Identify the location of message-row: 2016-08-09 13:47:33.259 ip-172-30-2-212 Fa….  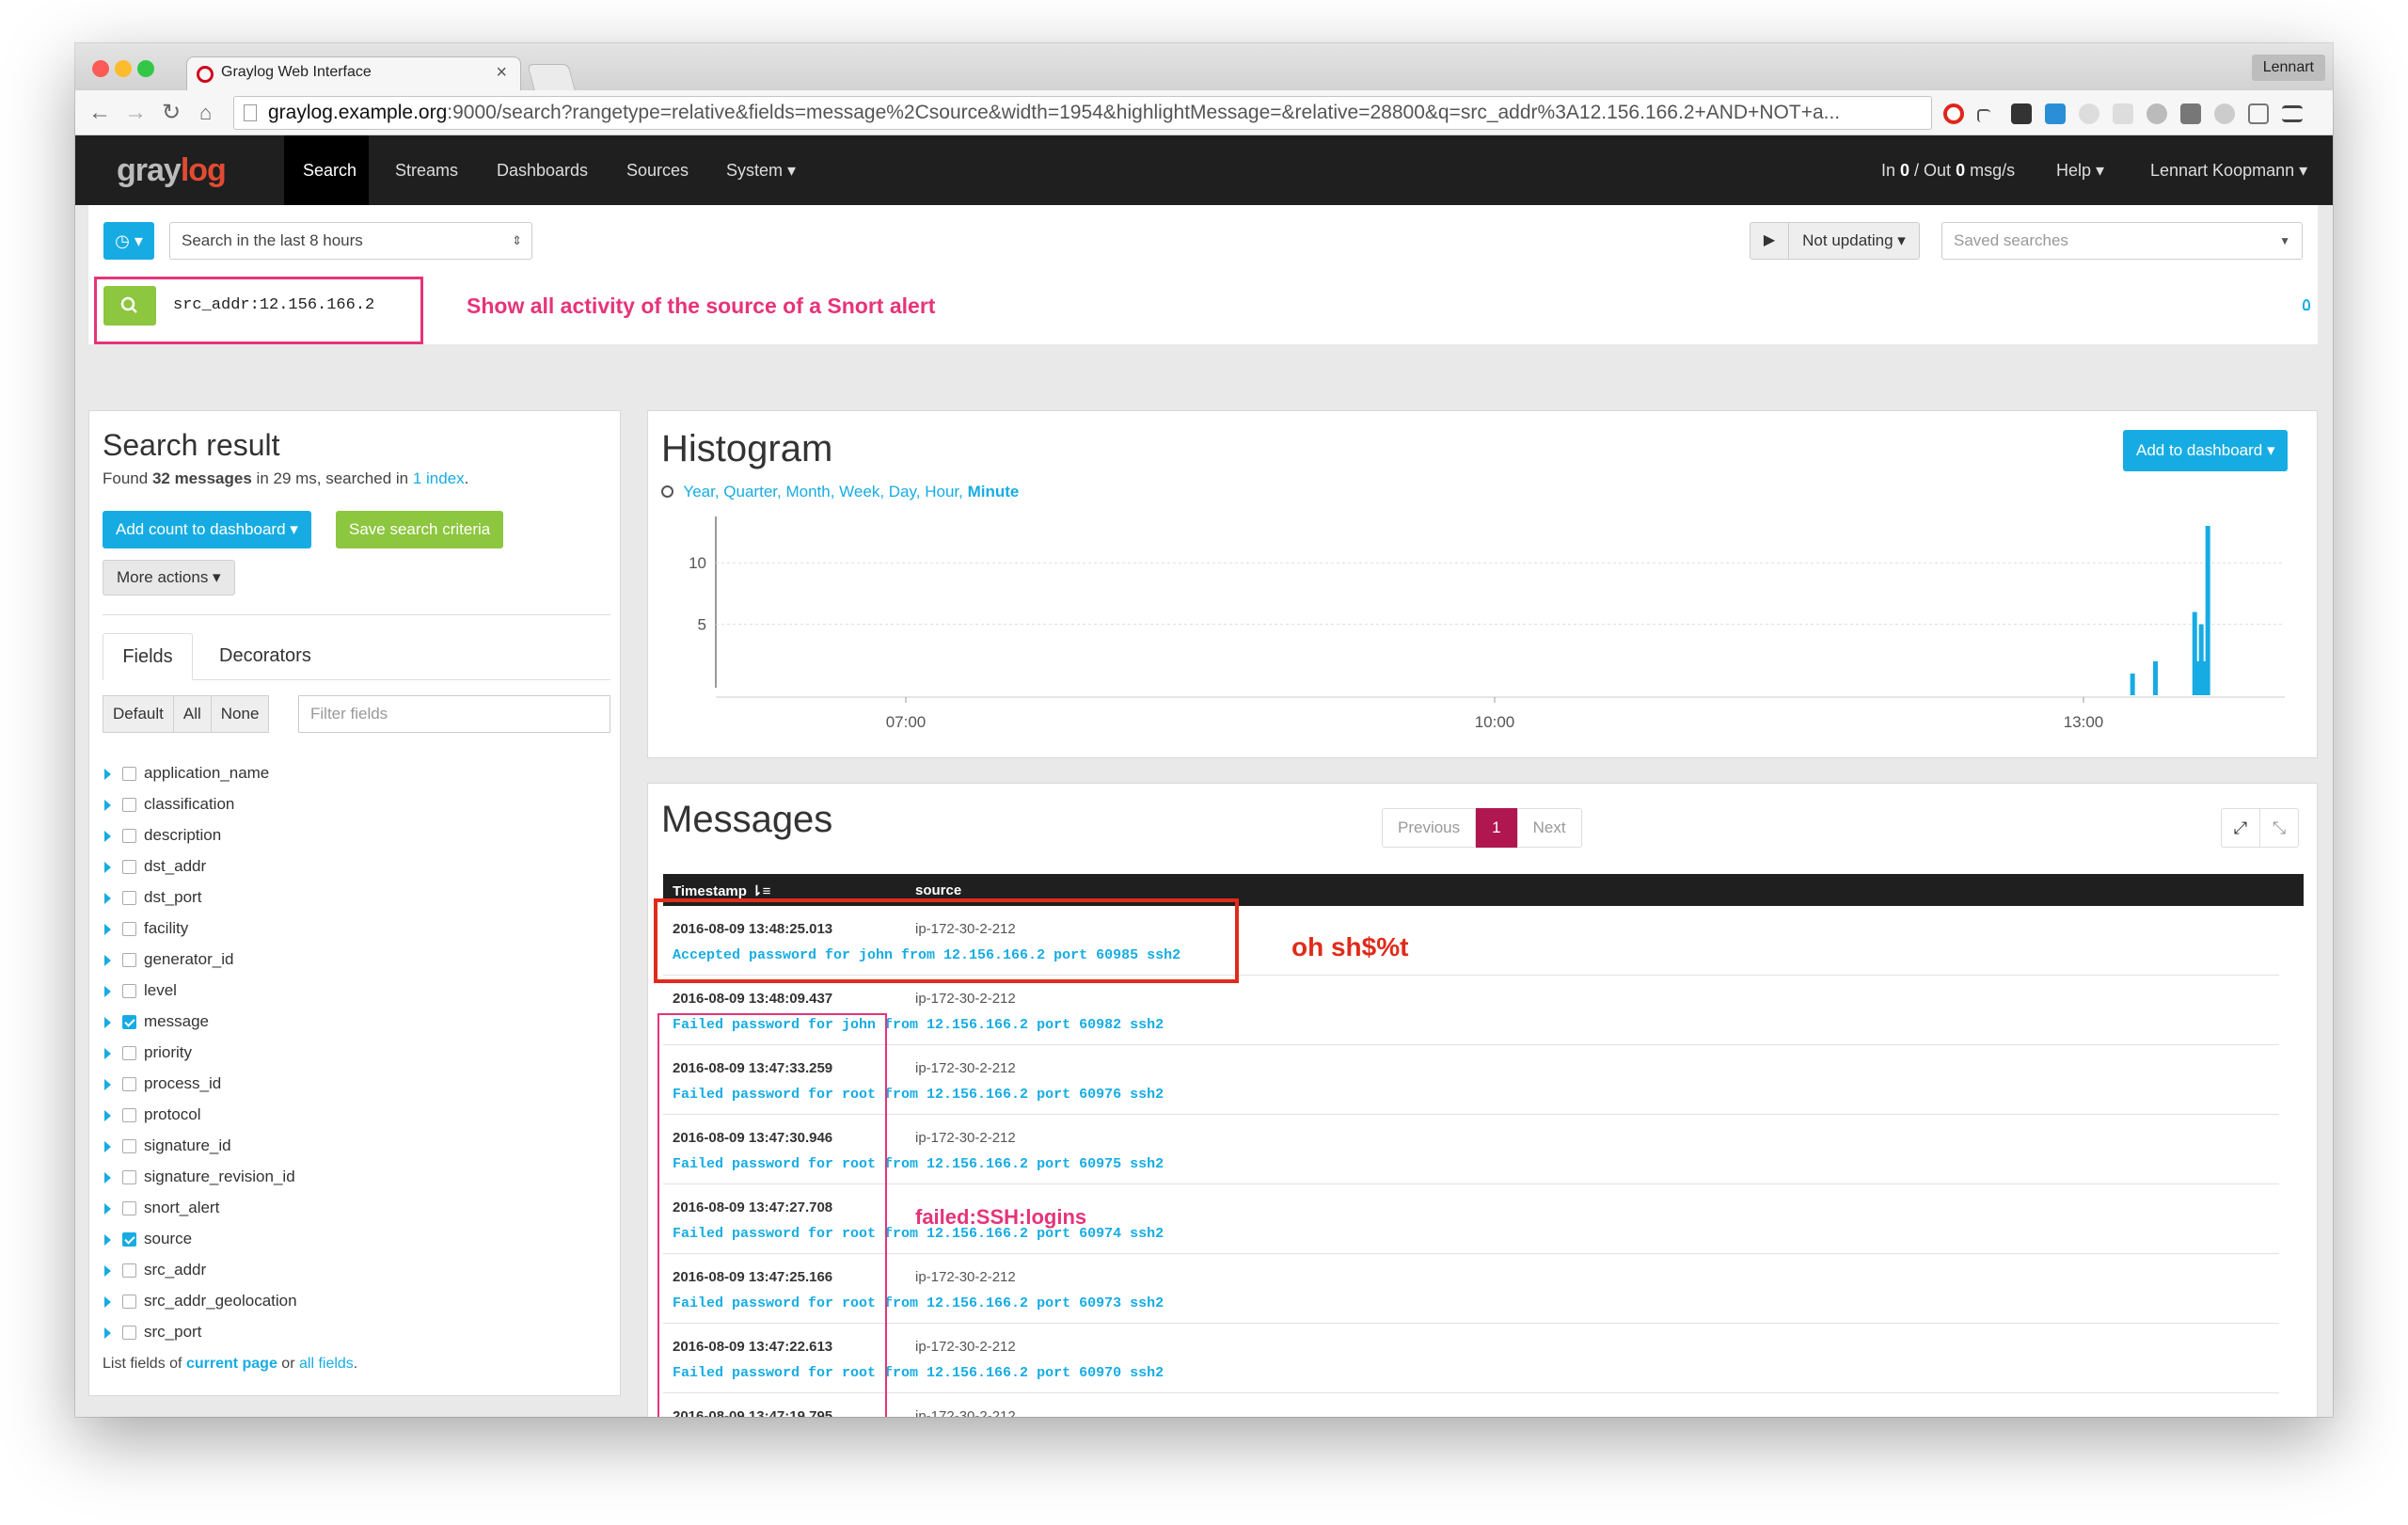
(1471, 1080).